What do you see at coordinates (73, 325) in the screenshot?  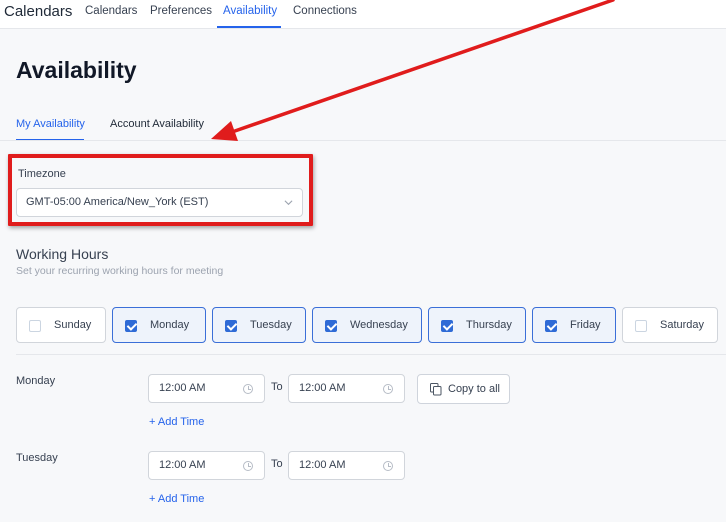 I see `day-label: Sunday` at bounding box center [73, 325].